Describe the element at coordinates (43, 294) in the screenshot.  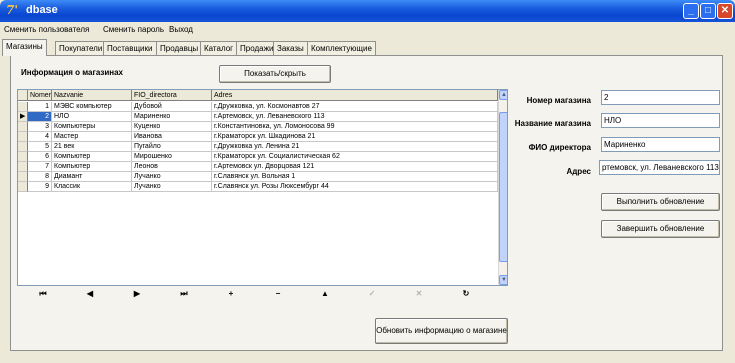
I see `first-record-icon: ⏮` at that location.